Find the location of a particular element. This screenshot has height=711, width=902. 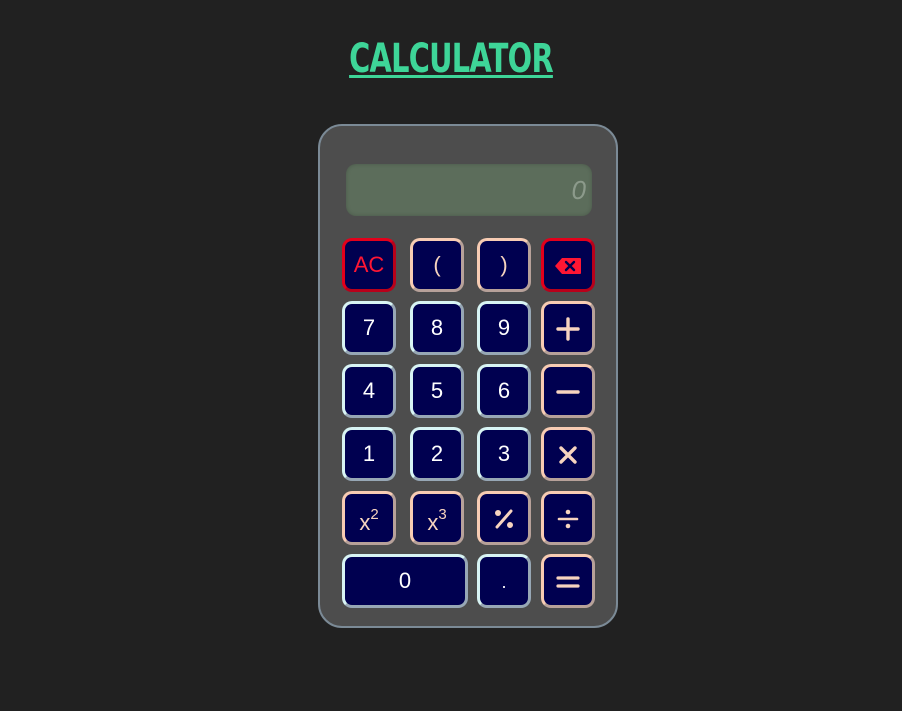

cube-base: x is located at coordinates (433, 523).